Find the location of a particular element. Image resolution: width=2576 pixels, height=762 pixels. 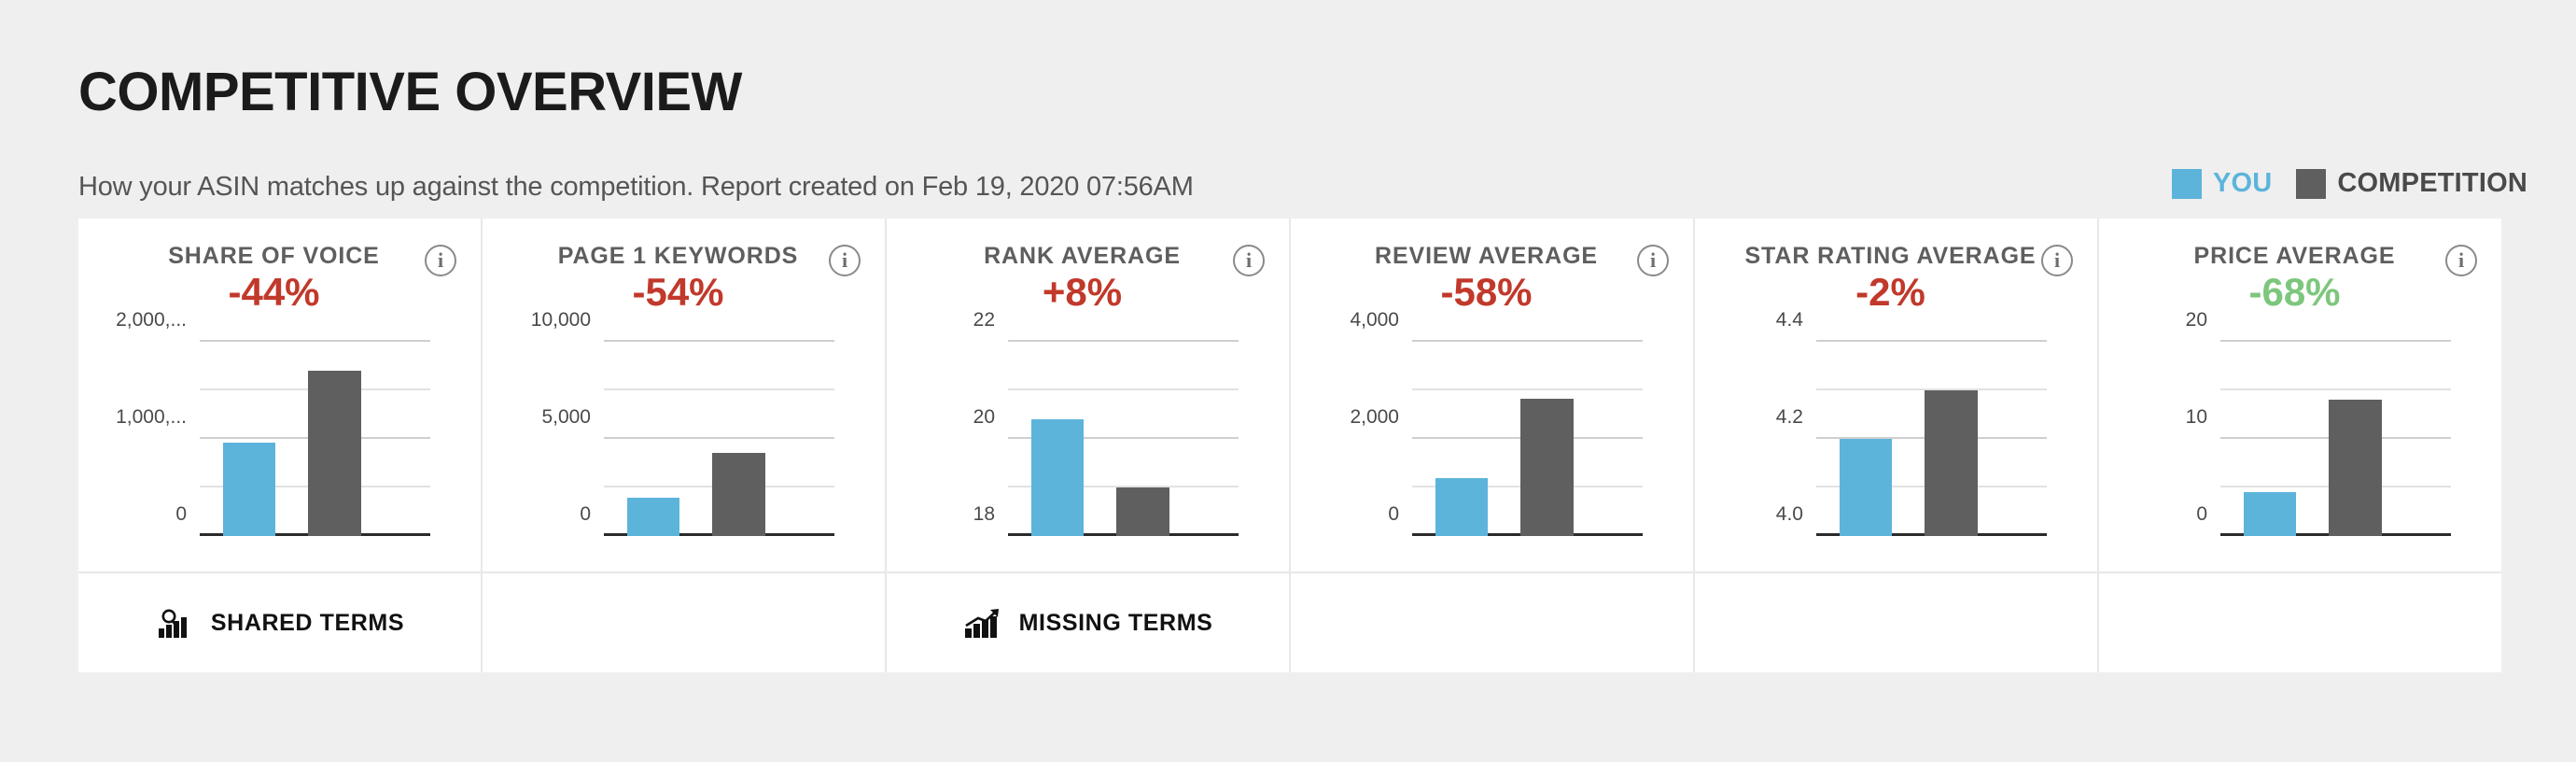

metric-bar-chart: 0 5,000 10,000 is located at coordinates (678, 433).